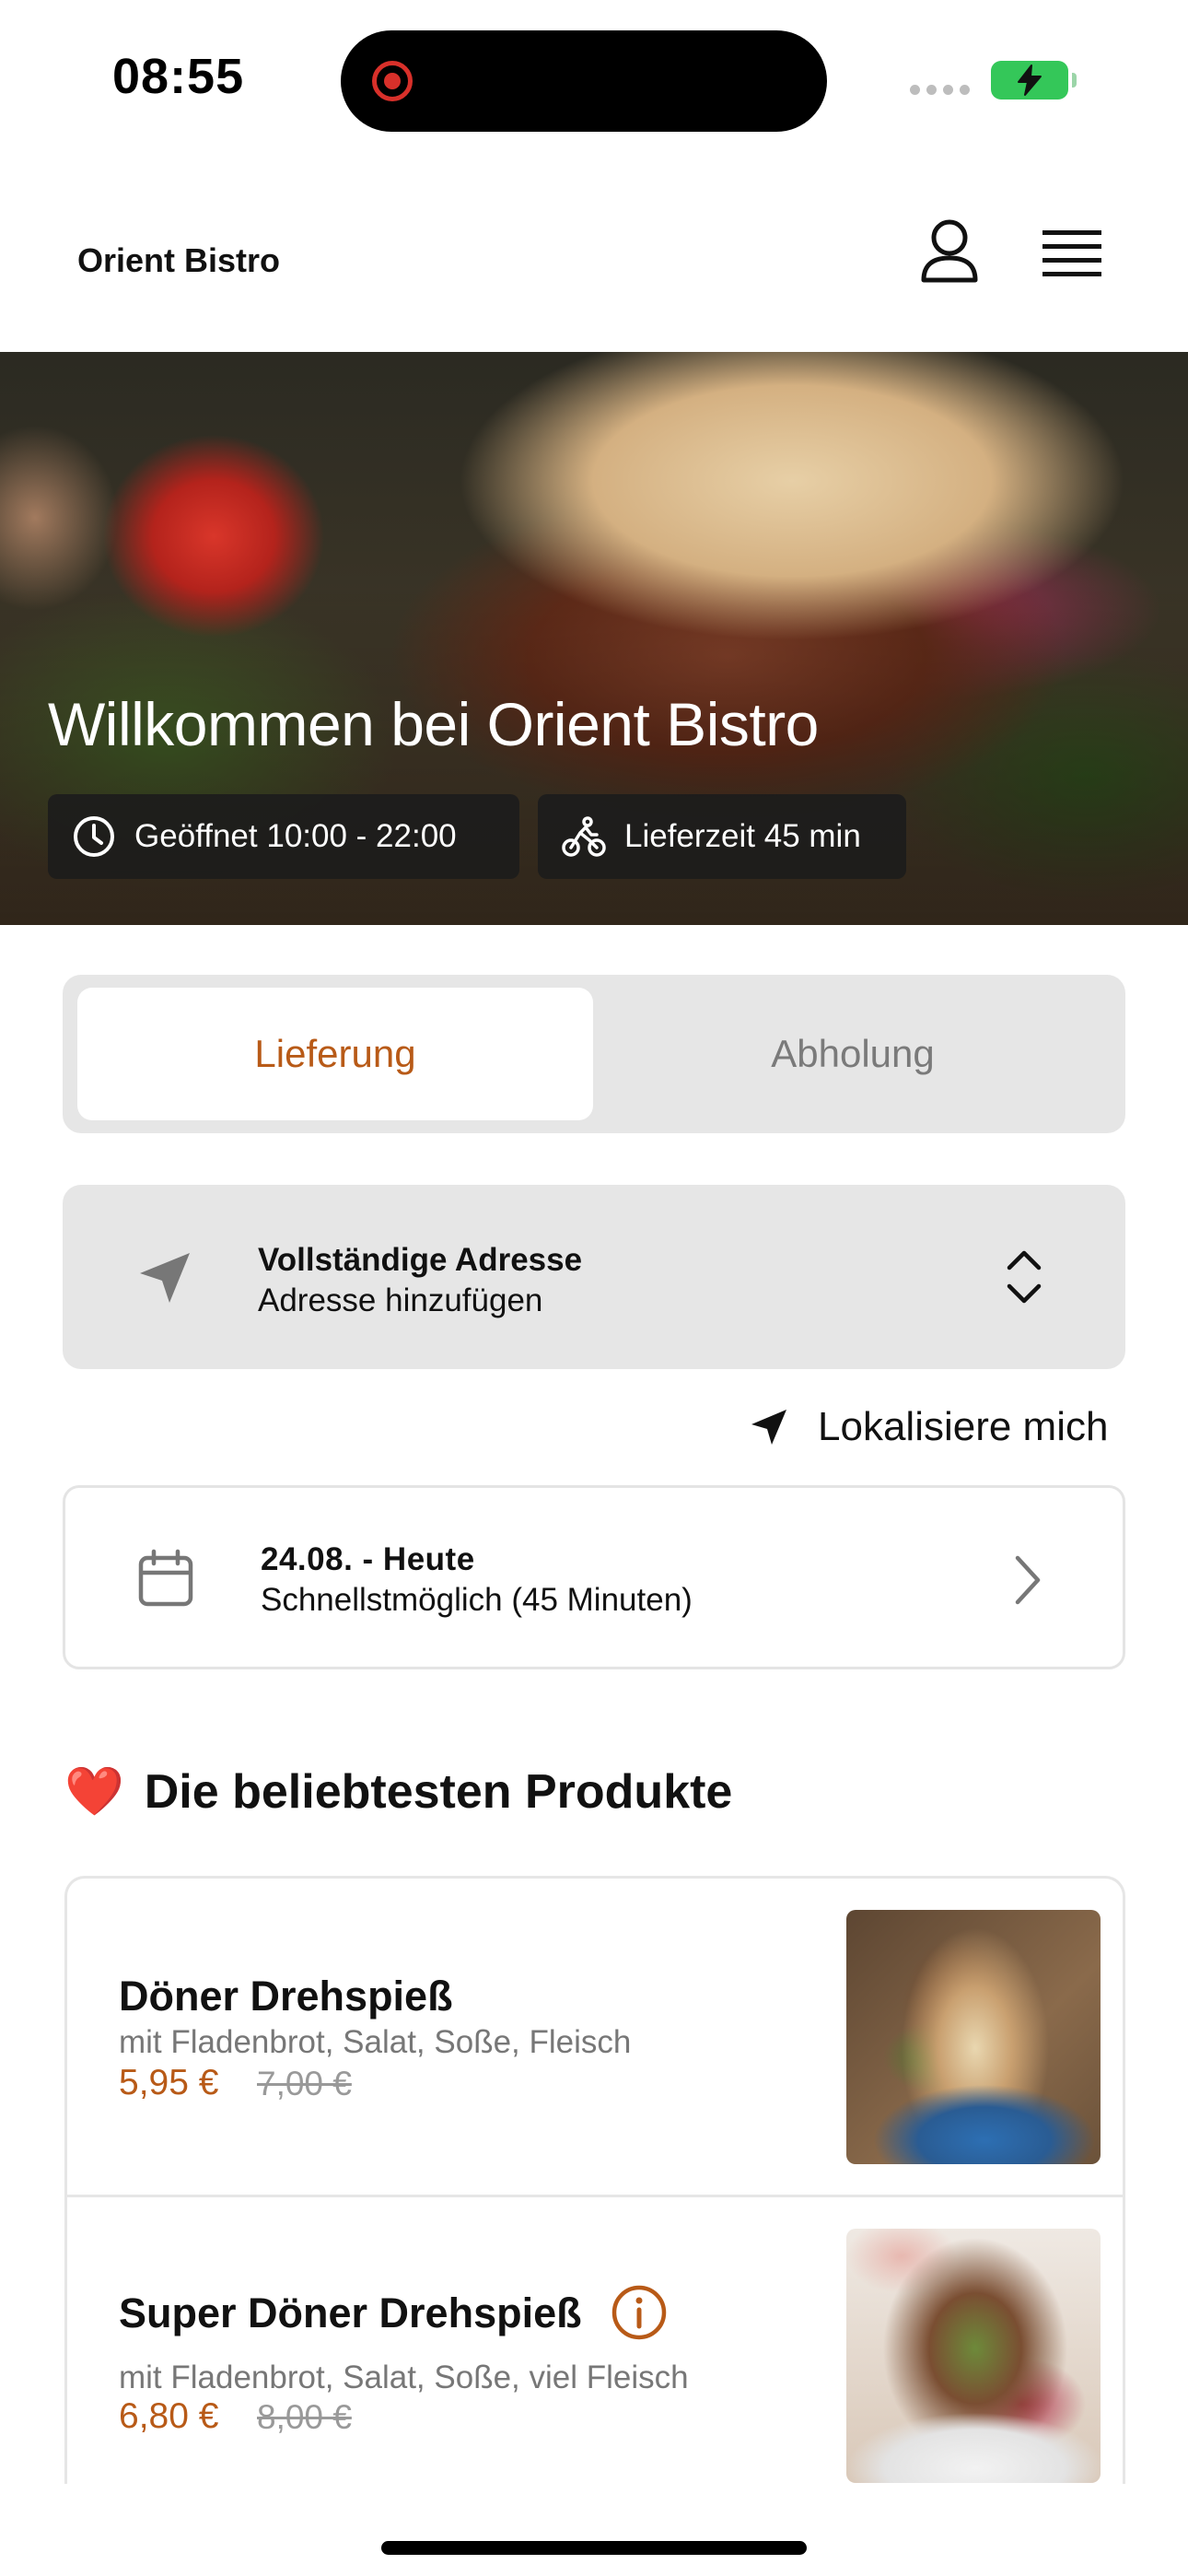 The width and height of the screenshot is (1188, 2576). Describe the element at coordinates (949, 250) in the screenshot. I see `user-icon` at that location.